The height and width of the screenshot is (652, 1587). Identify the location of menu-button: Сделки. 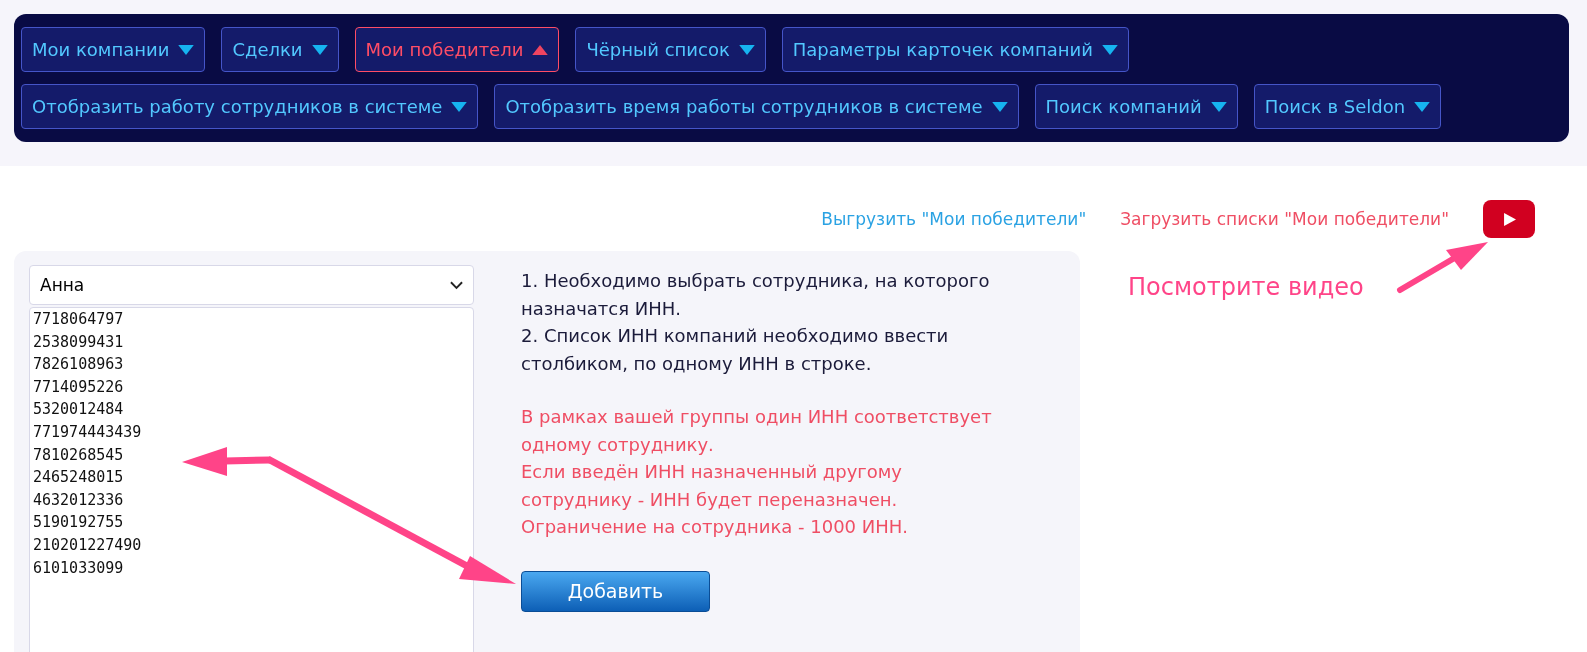
(280, 49).